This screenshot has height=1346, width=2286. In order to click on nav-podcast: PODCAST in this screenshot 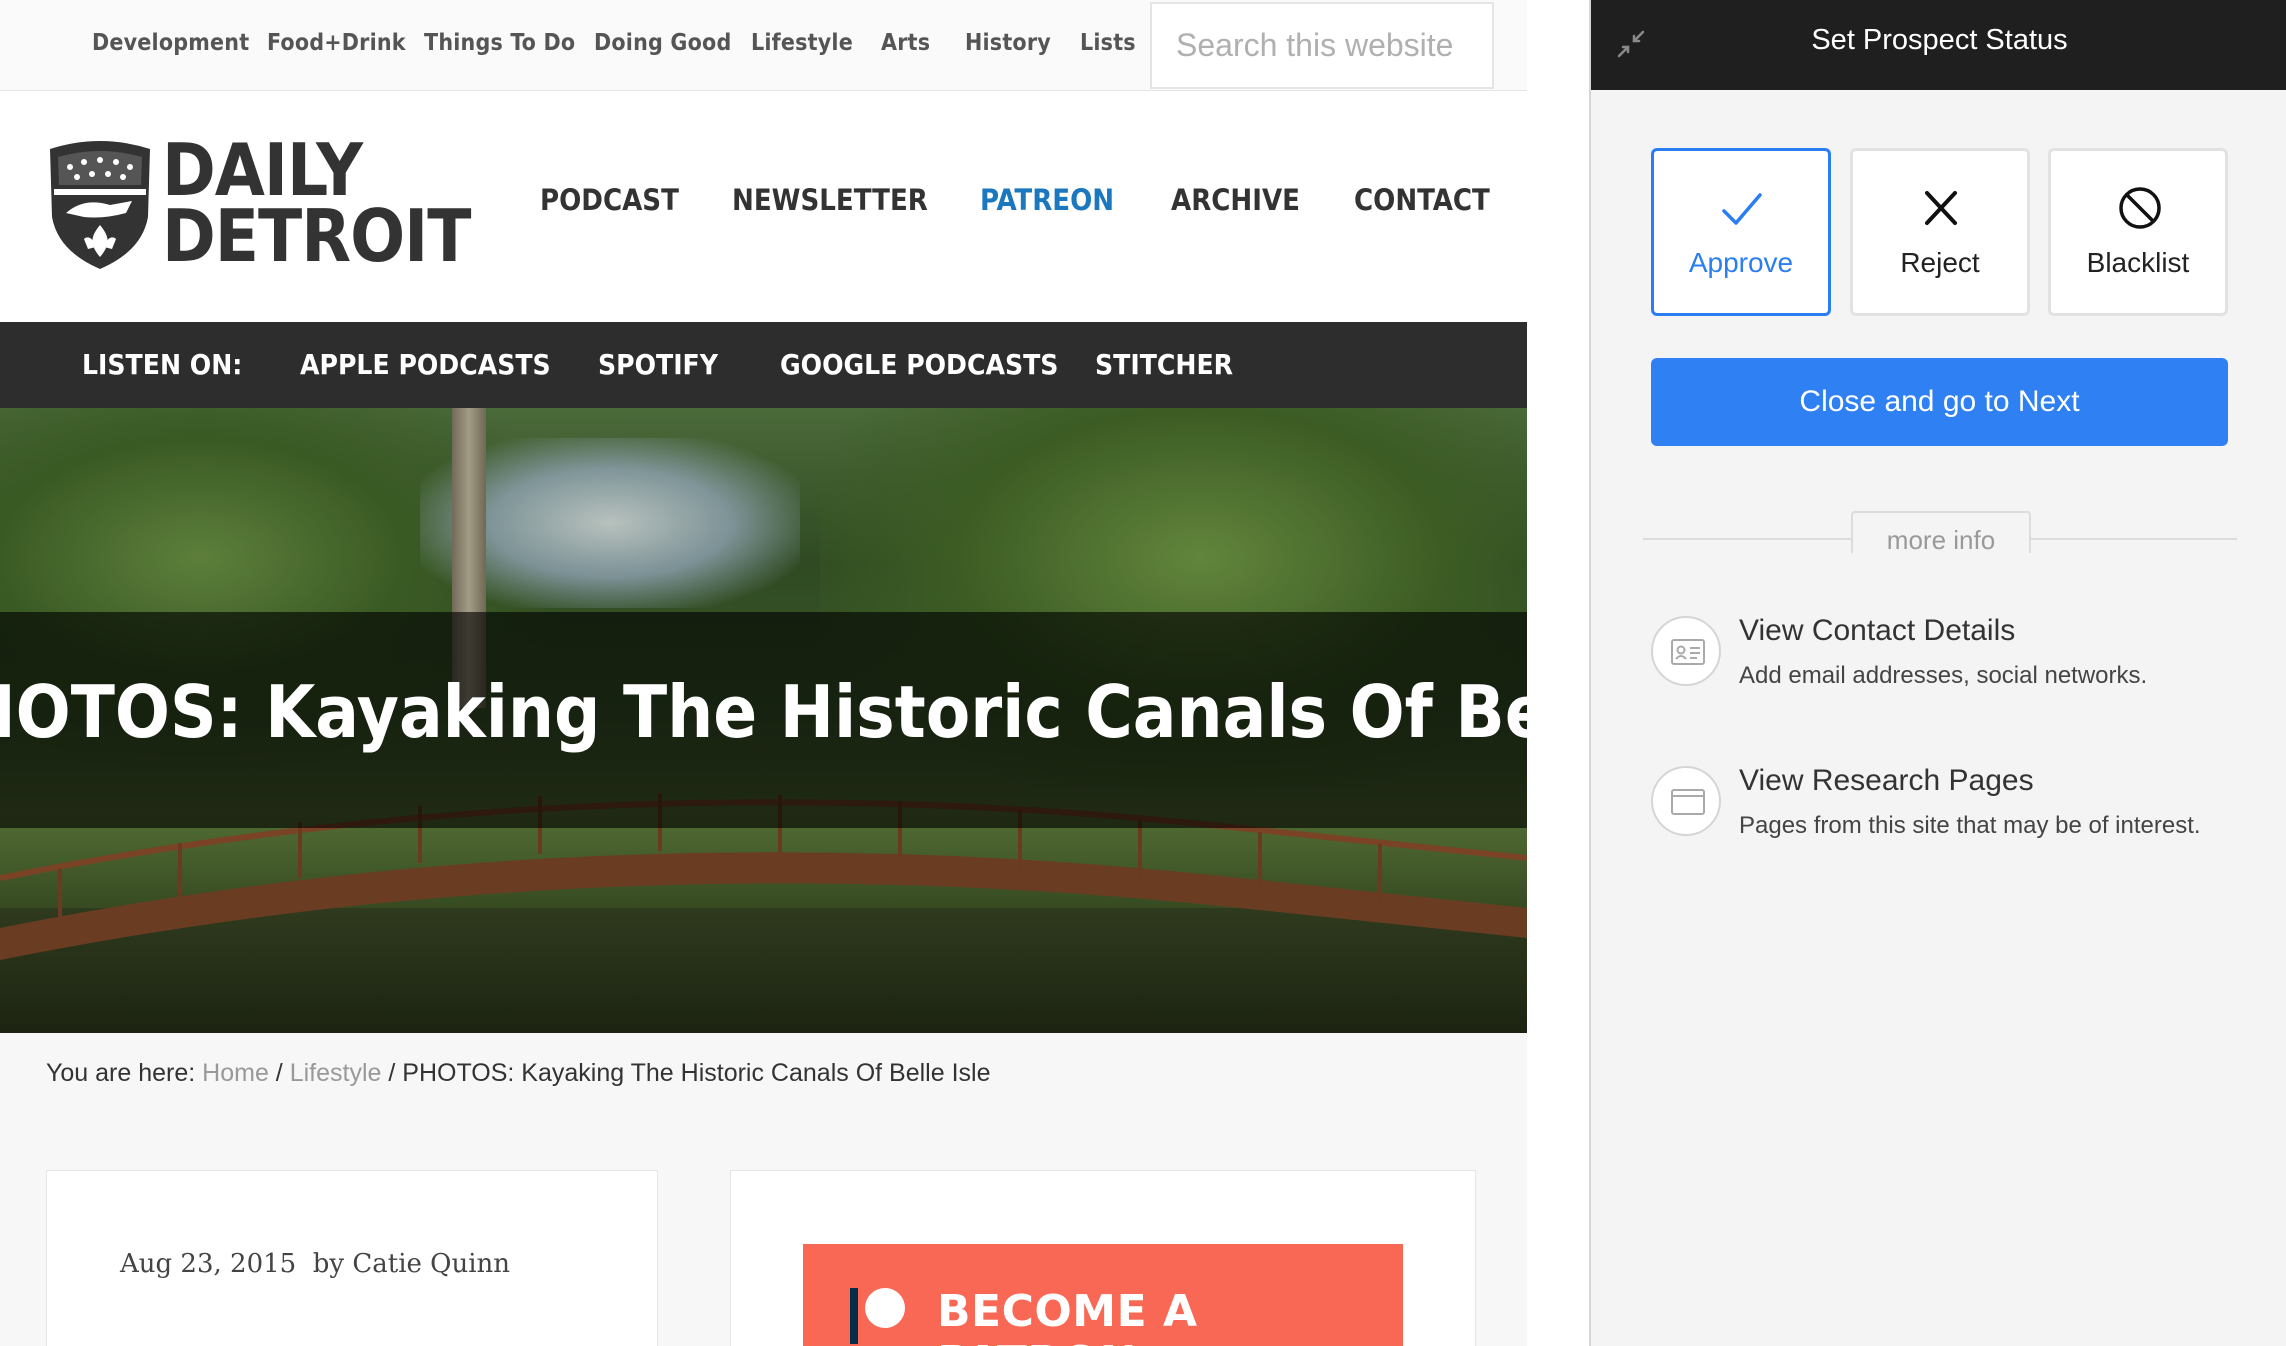, I will do `click(609, 200)`.